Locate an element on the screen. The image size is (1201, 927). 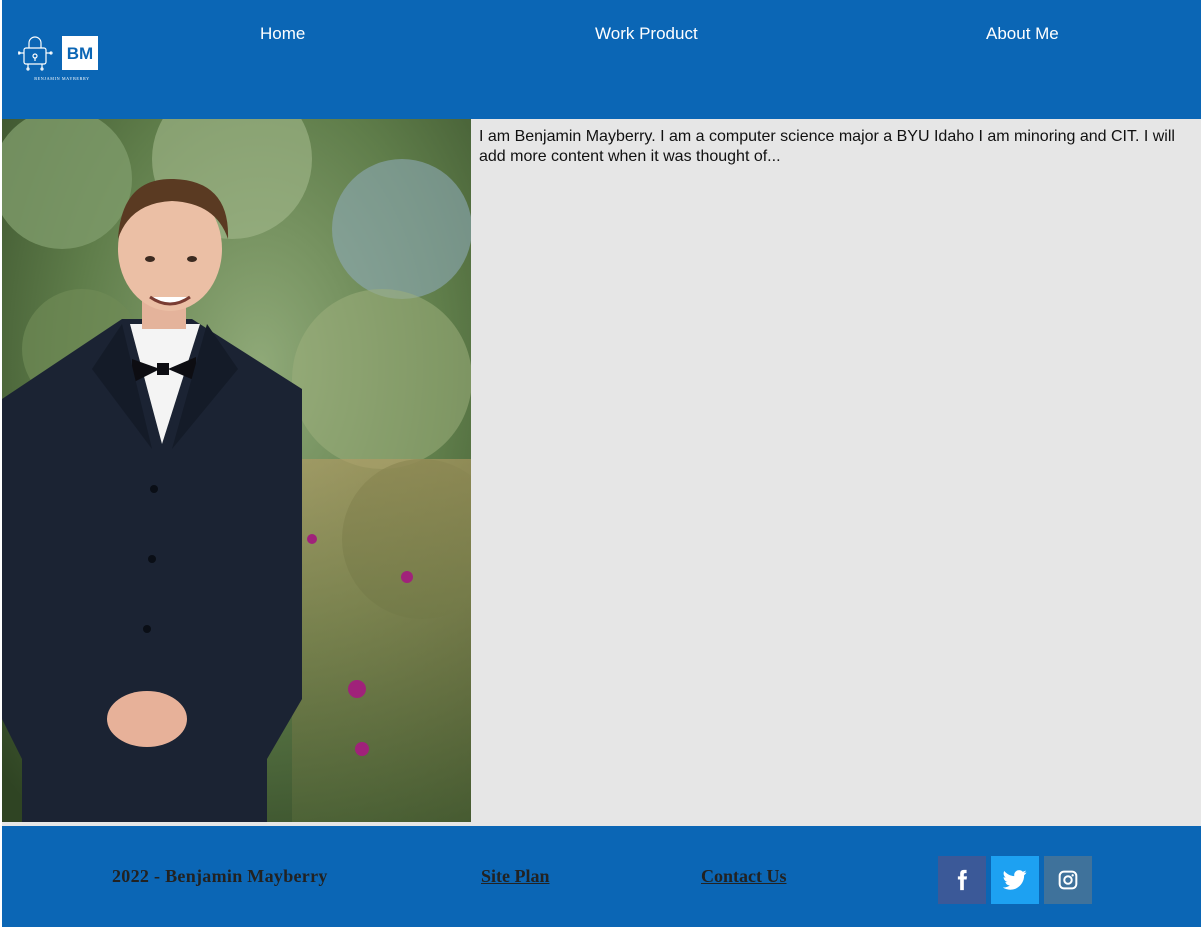
logo-monogram: BM is located at coordinates (80, 53).